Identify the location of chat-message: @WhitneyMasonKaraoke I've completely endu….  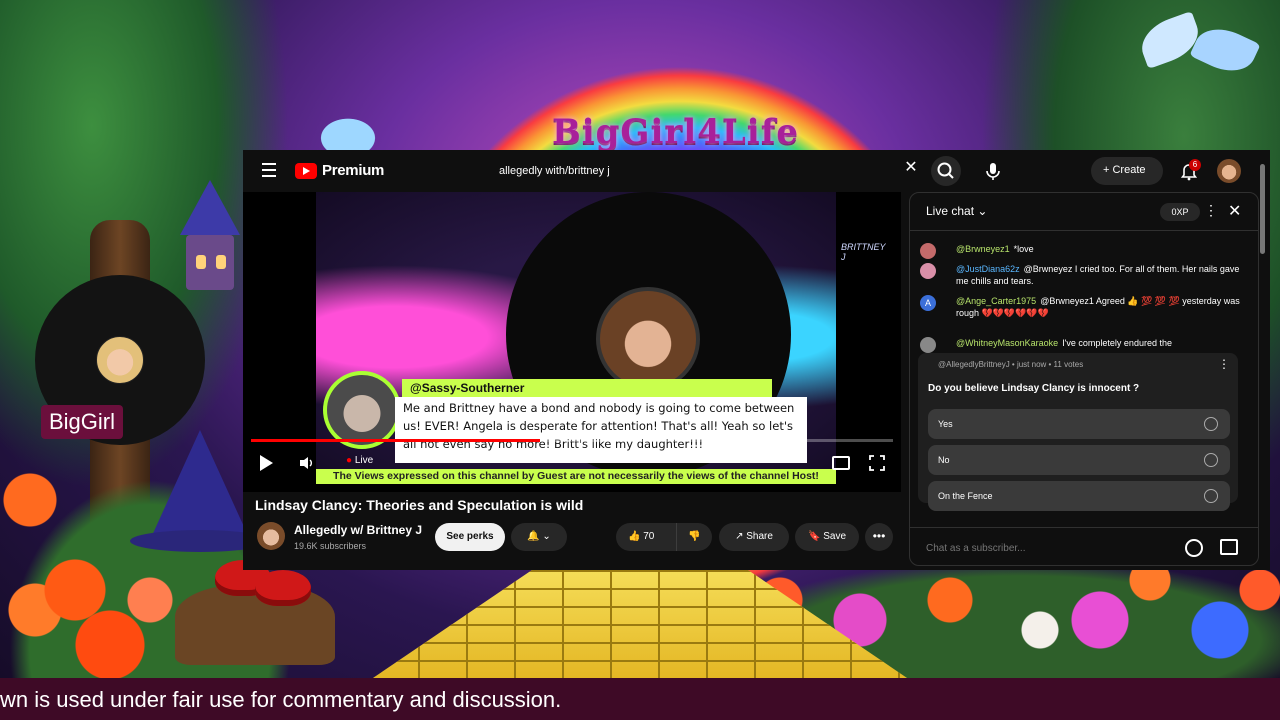
(1080, 345).